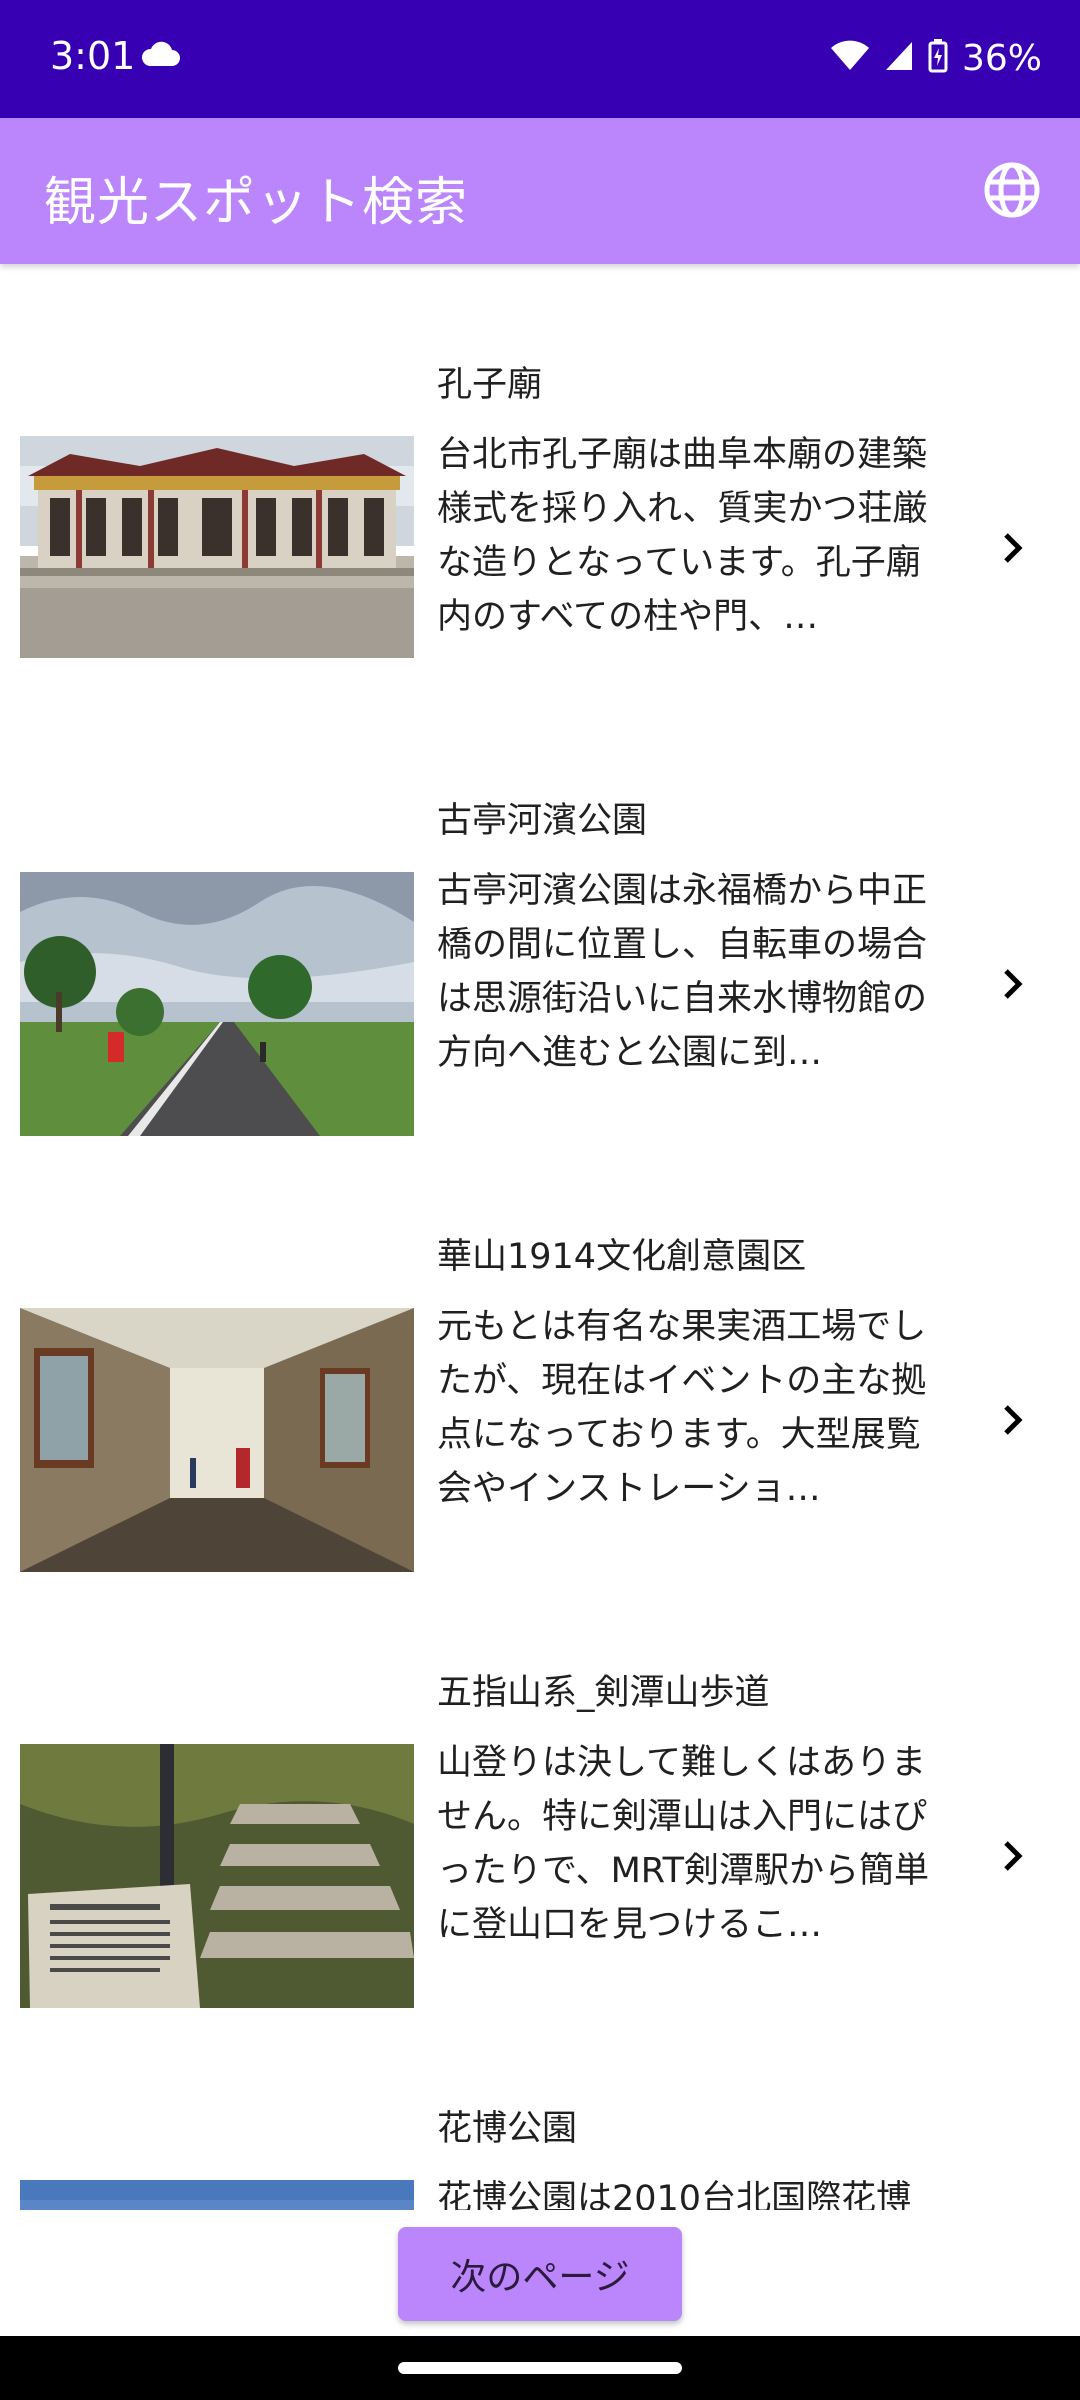 The image size is (1080, 2400). I want to click on language-button, so click(1012, 190).